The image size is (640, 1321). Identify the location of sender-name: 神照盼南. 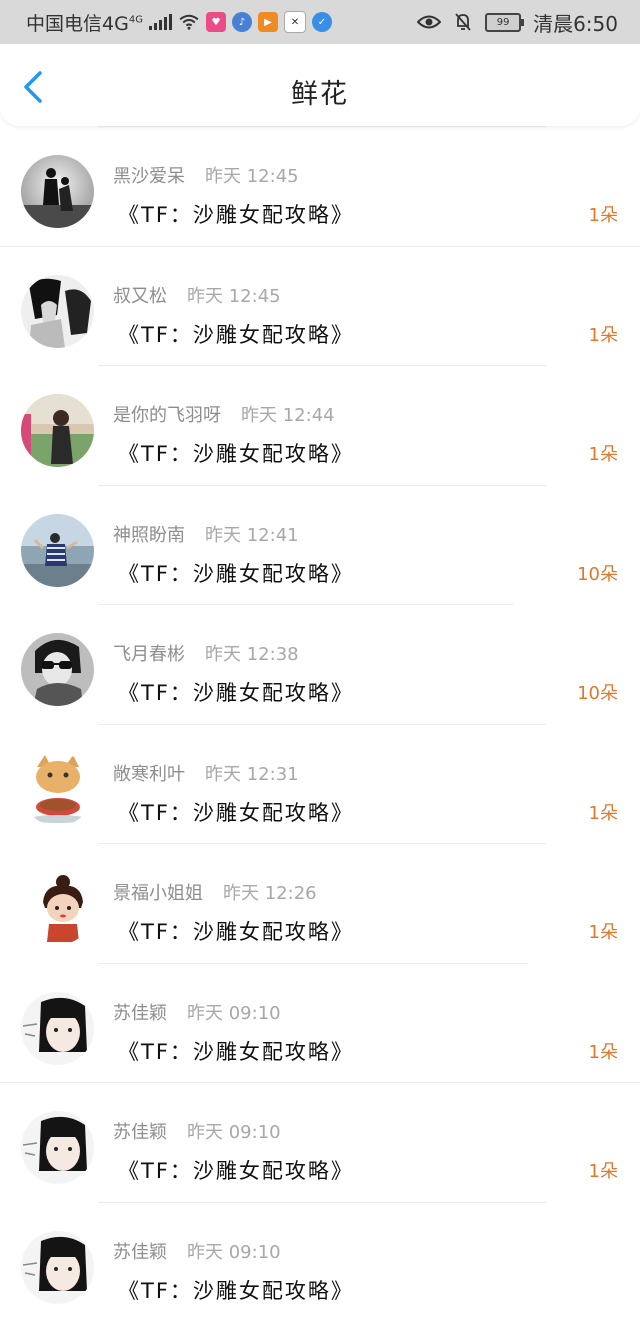
(149, 535).